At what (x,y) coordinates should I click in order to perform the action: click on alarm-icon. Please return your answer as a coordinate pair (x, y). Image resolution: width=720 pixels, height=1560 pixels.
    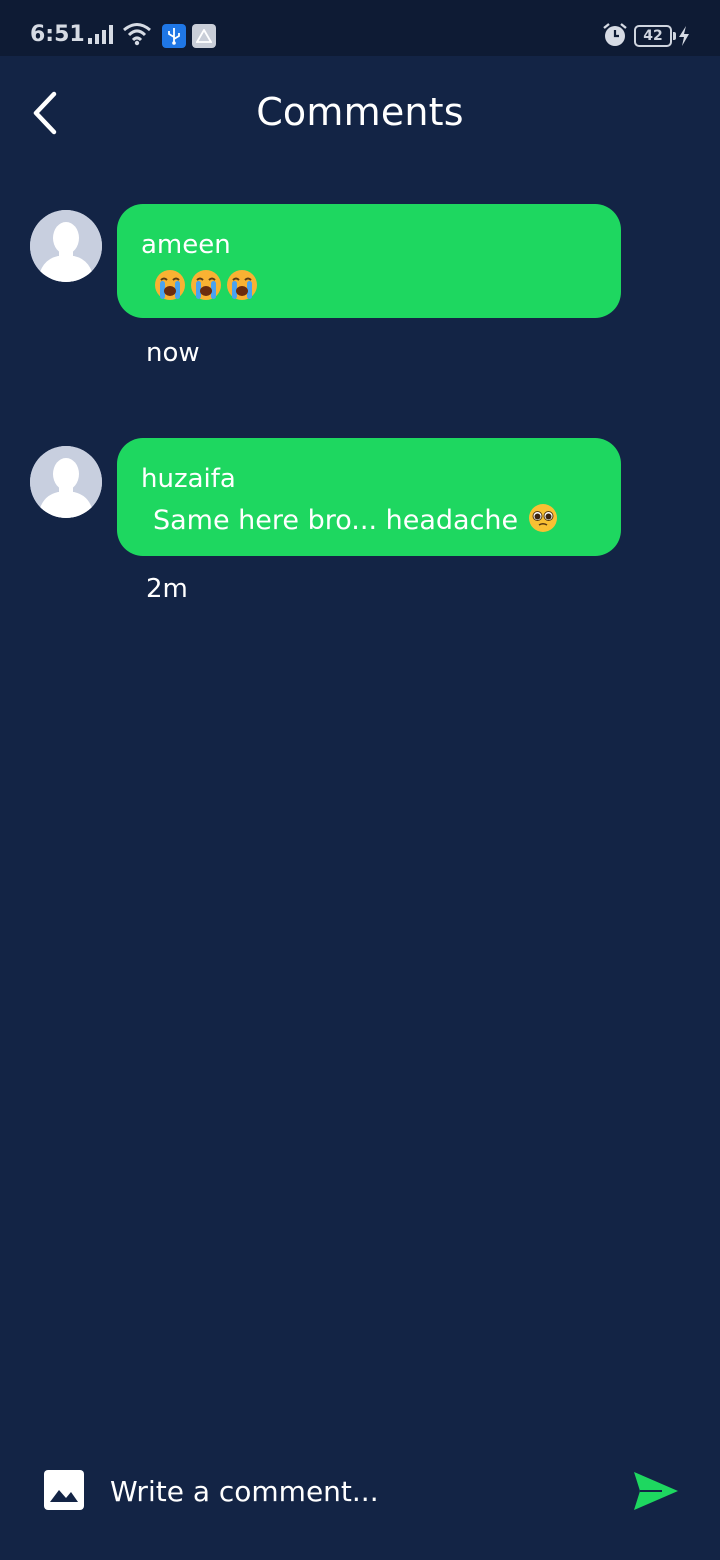
    Looking at the image, I should click on (615, 34).